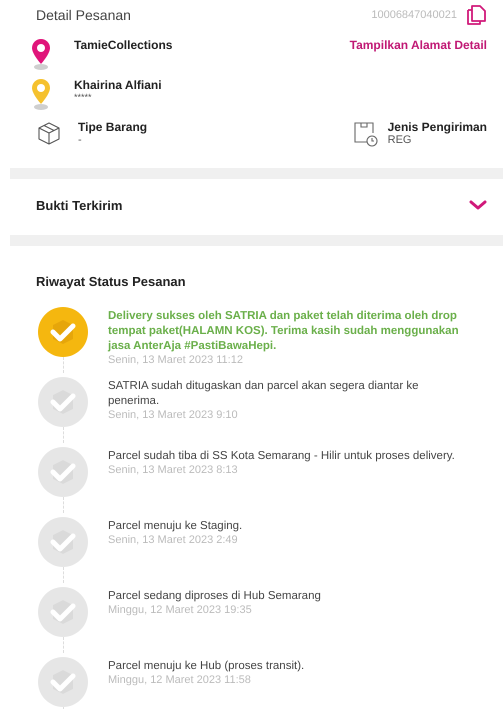 This screenshot has width=503, height=709. What do you see at coordinates (173, 470) in the screenshot?
I see `status-time: Senin, 13 Maret 2023 8:13` at bounding box center [173, 470].